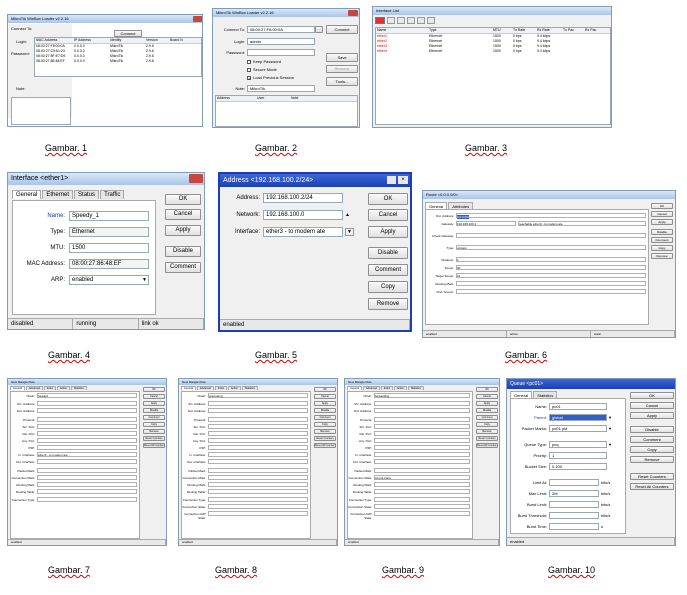 The width and height of the screenshot is (687, 595). I want to click on dst-input: 0.0.0.0/0, so click(551, 216).